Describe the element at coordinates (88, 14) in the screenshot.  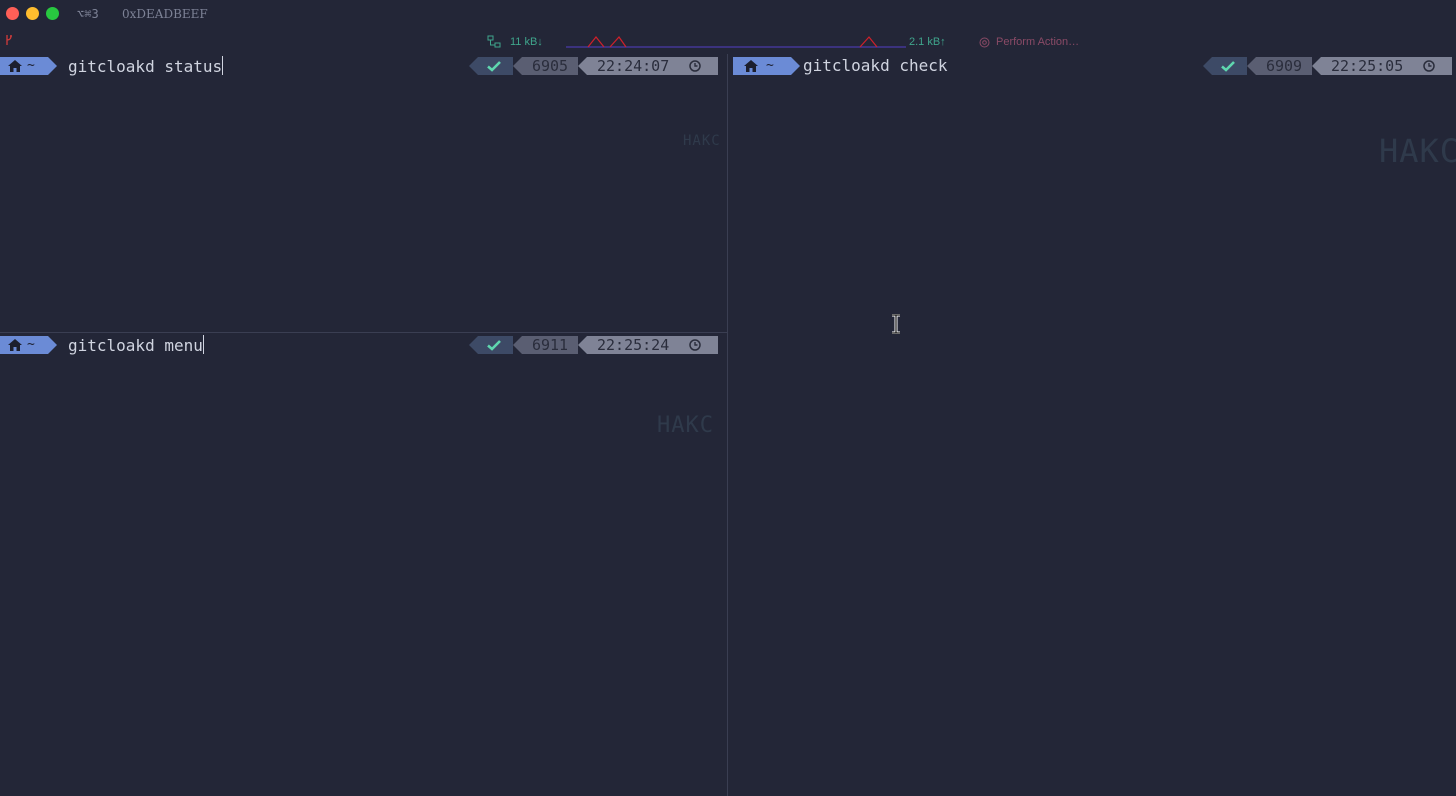
I see `tab-shortcut: ⌥⌘3` at that location.